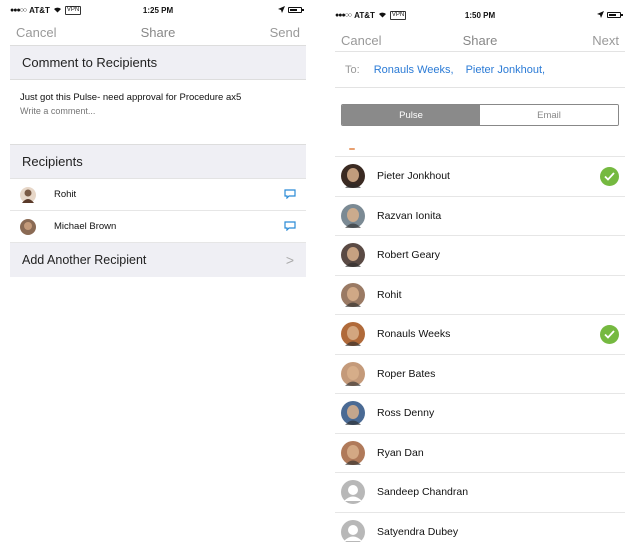 The height and width of the screenshot is (542, 625). Describe the element at coordinates (480, 41) in the screenshot. I see `nav-bar: Cancel Share Next` at that location.